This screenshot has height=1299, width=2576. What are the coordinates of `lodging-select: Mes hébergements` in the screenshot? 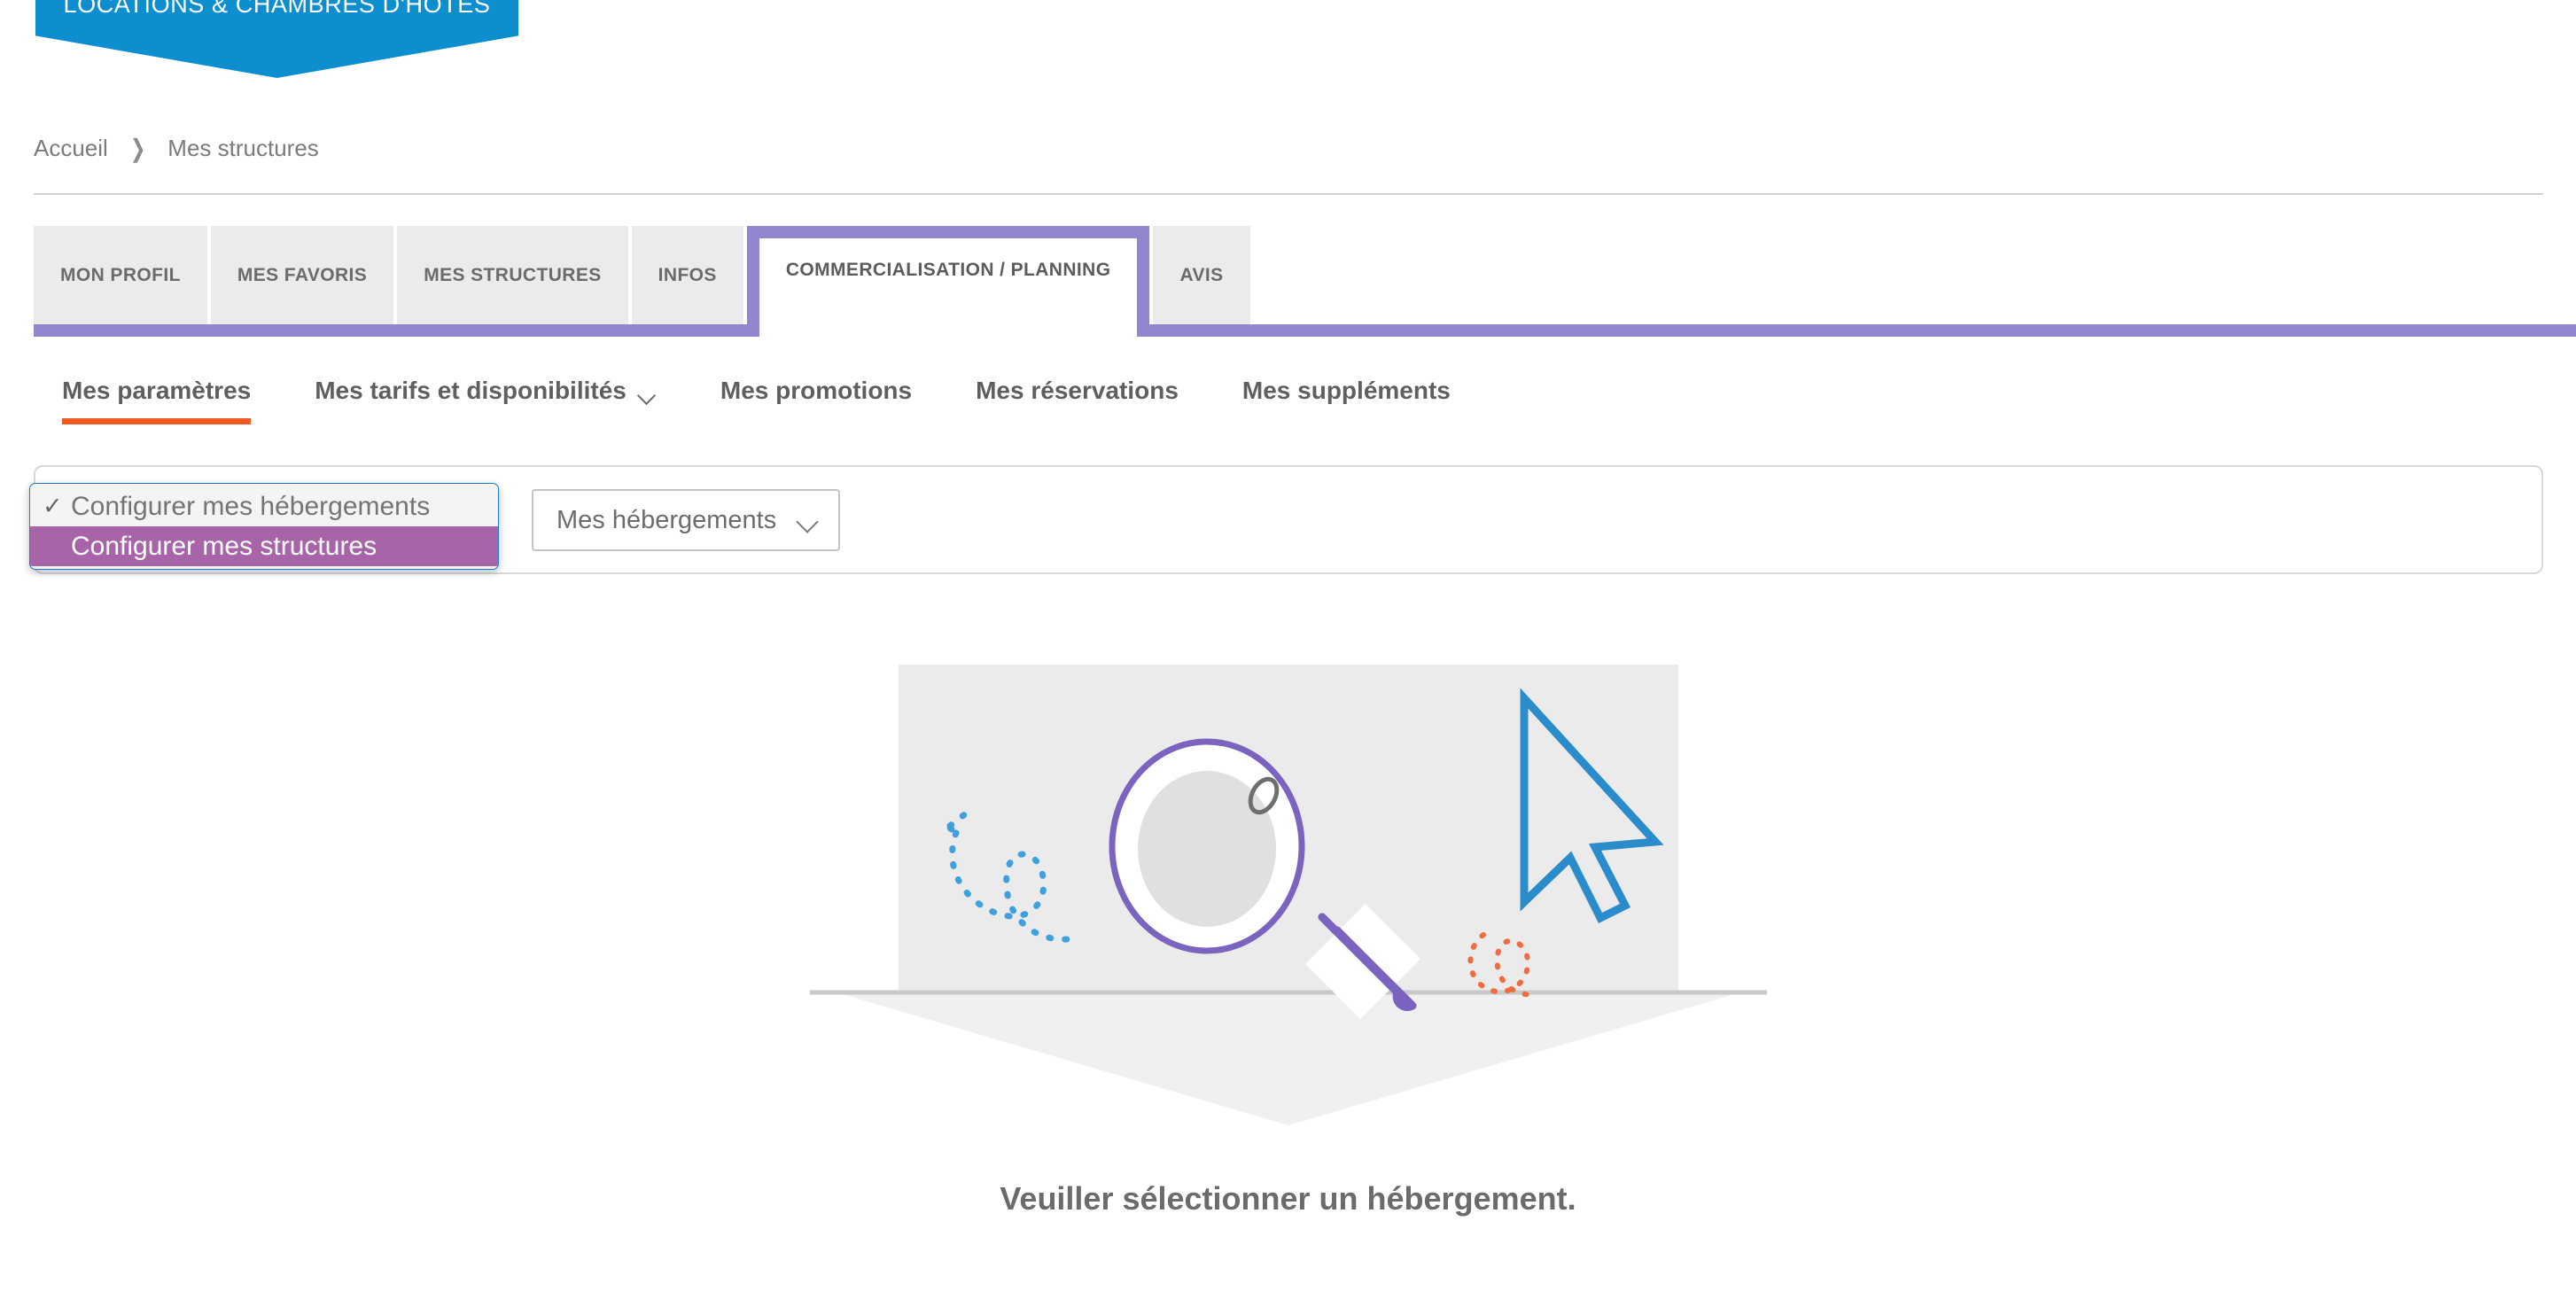 It's located at (686, 520).